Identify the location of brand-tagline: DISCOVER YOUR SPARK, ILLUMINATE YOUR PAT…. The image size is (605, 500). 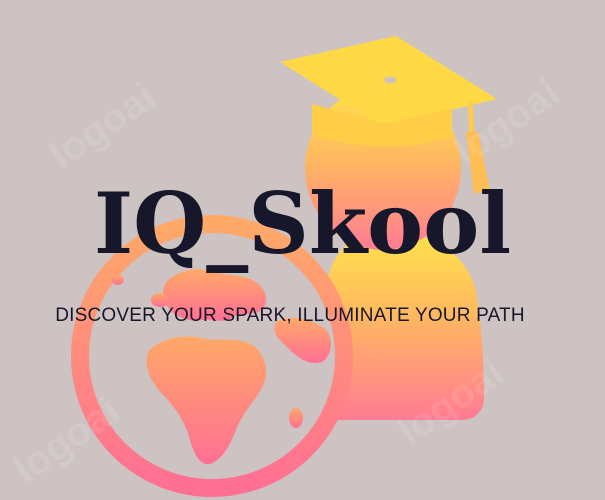
(290, 315).